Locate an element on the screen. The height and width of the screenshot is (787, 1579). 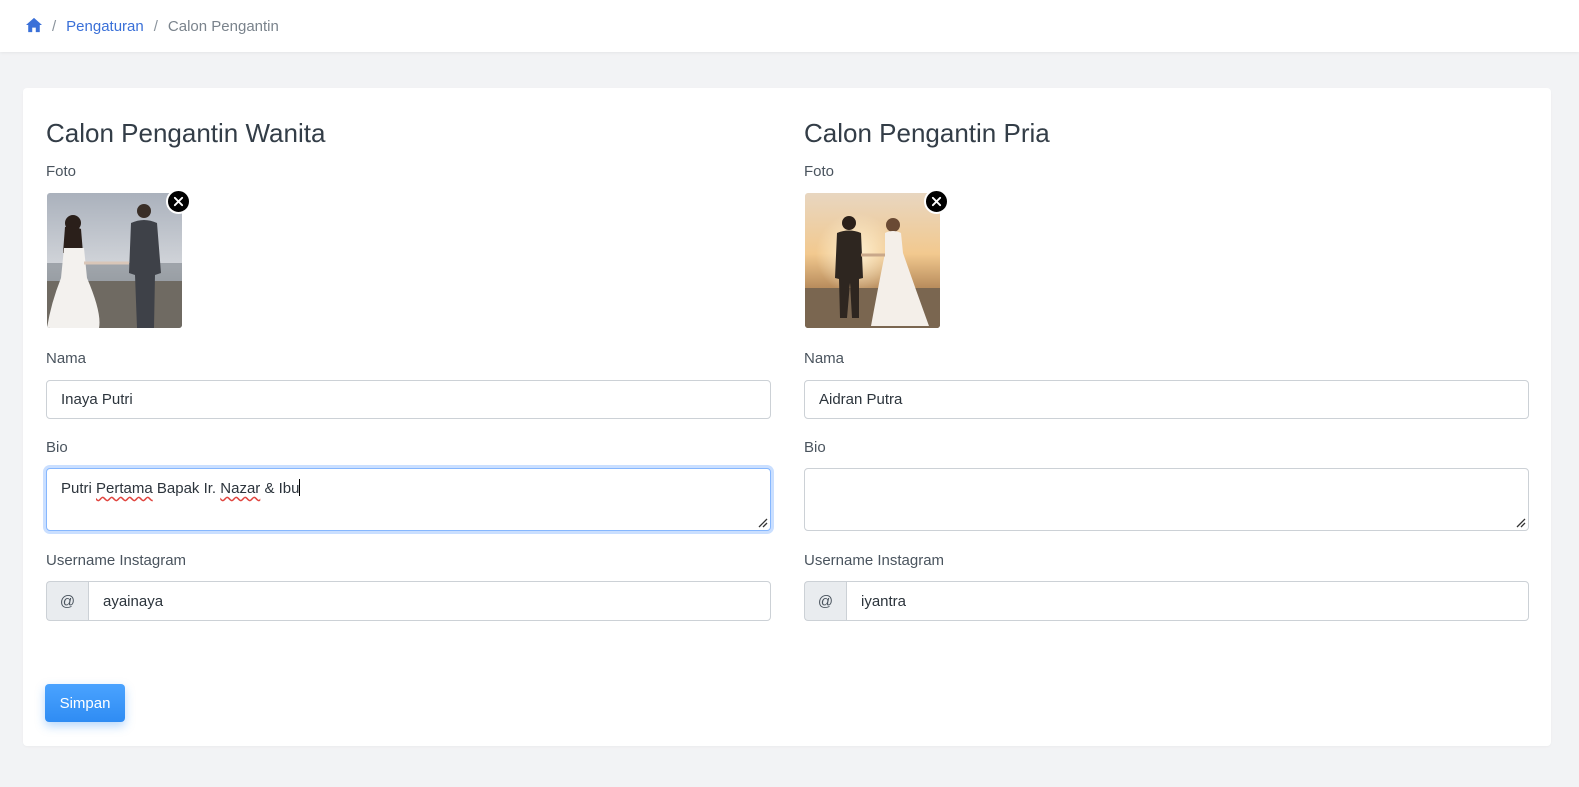
bride-photo-label: Foto is located at coordinates (61, 171).